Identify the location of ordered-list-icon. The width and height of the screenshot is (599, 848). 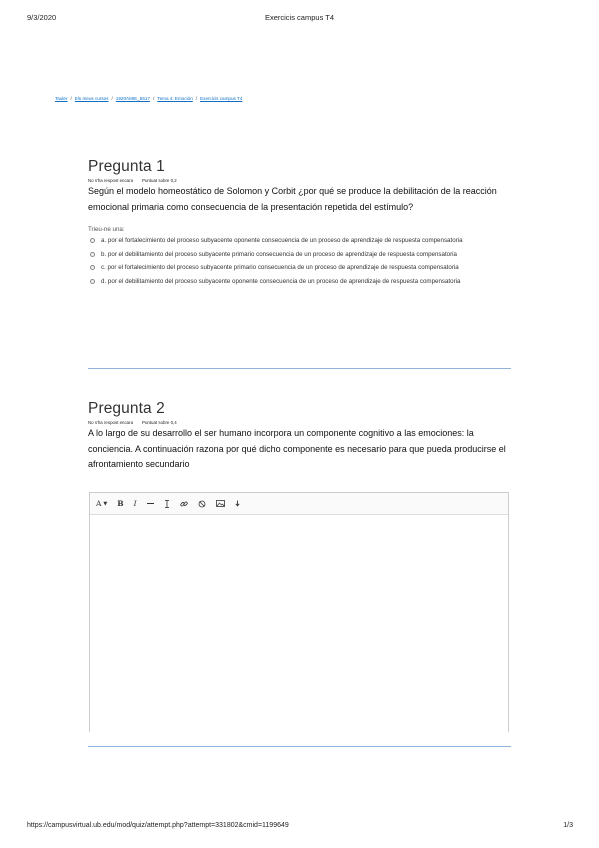
(167, 503).